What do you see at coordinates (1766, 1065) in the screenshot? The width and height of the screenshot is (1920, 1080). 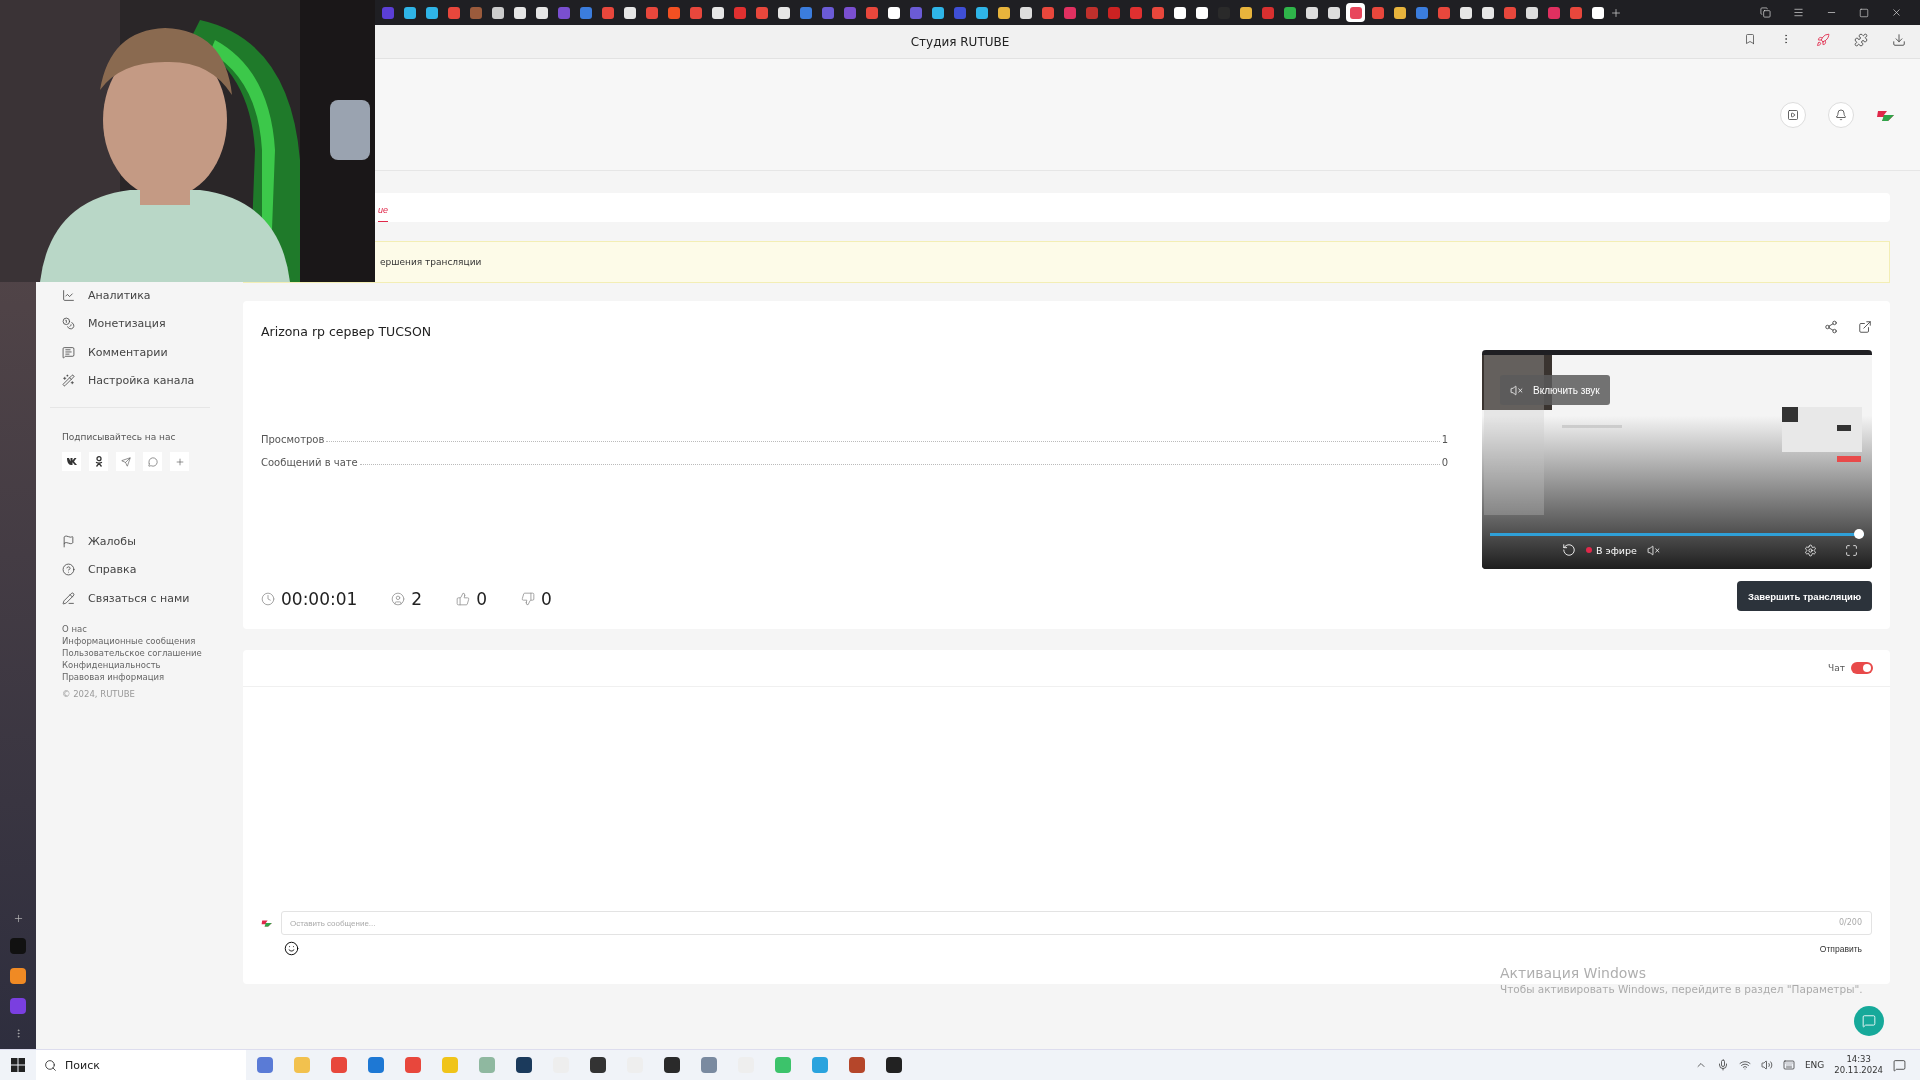 I see `volume-icon` at bounding box center [1766, 1065].